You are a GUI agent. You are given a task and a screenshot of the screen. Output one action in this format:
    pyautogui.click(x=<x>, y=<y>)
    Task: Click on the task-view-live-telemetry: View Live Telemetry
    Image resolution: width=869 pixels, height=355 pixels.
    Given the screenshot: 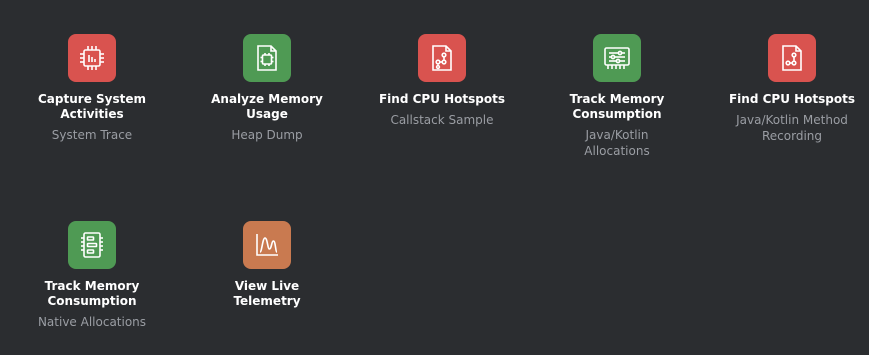 What is the action you would take?
    pyautogui.click(x=267, y=267)
    